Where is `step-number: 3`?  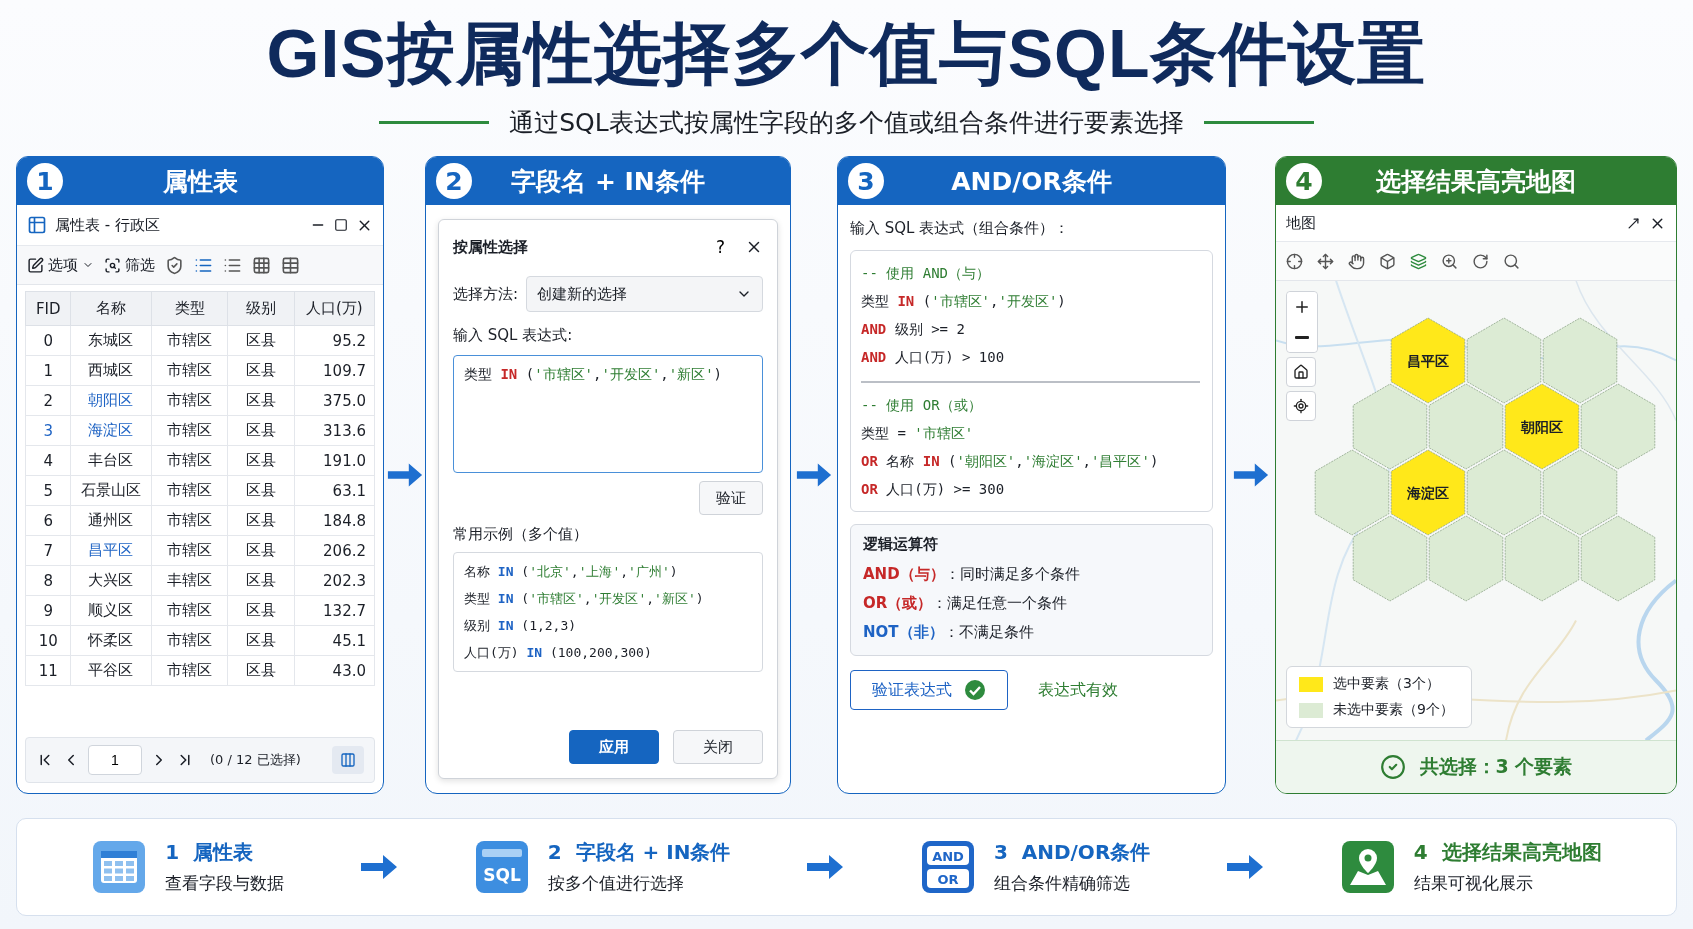
step-number: 3 is located at coordinates (866, 181).